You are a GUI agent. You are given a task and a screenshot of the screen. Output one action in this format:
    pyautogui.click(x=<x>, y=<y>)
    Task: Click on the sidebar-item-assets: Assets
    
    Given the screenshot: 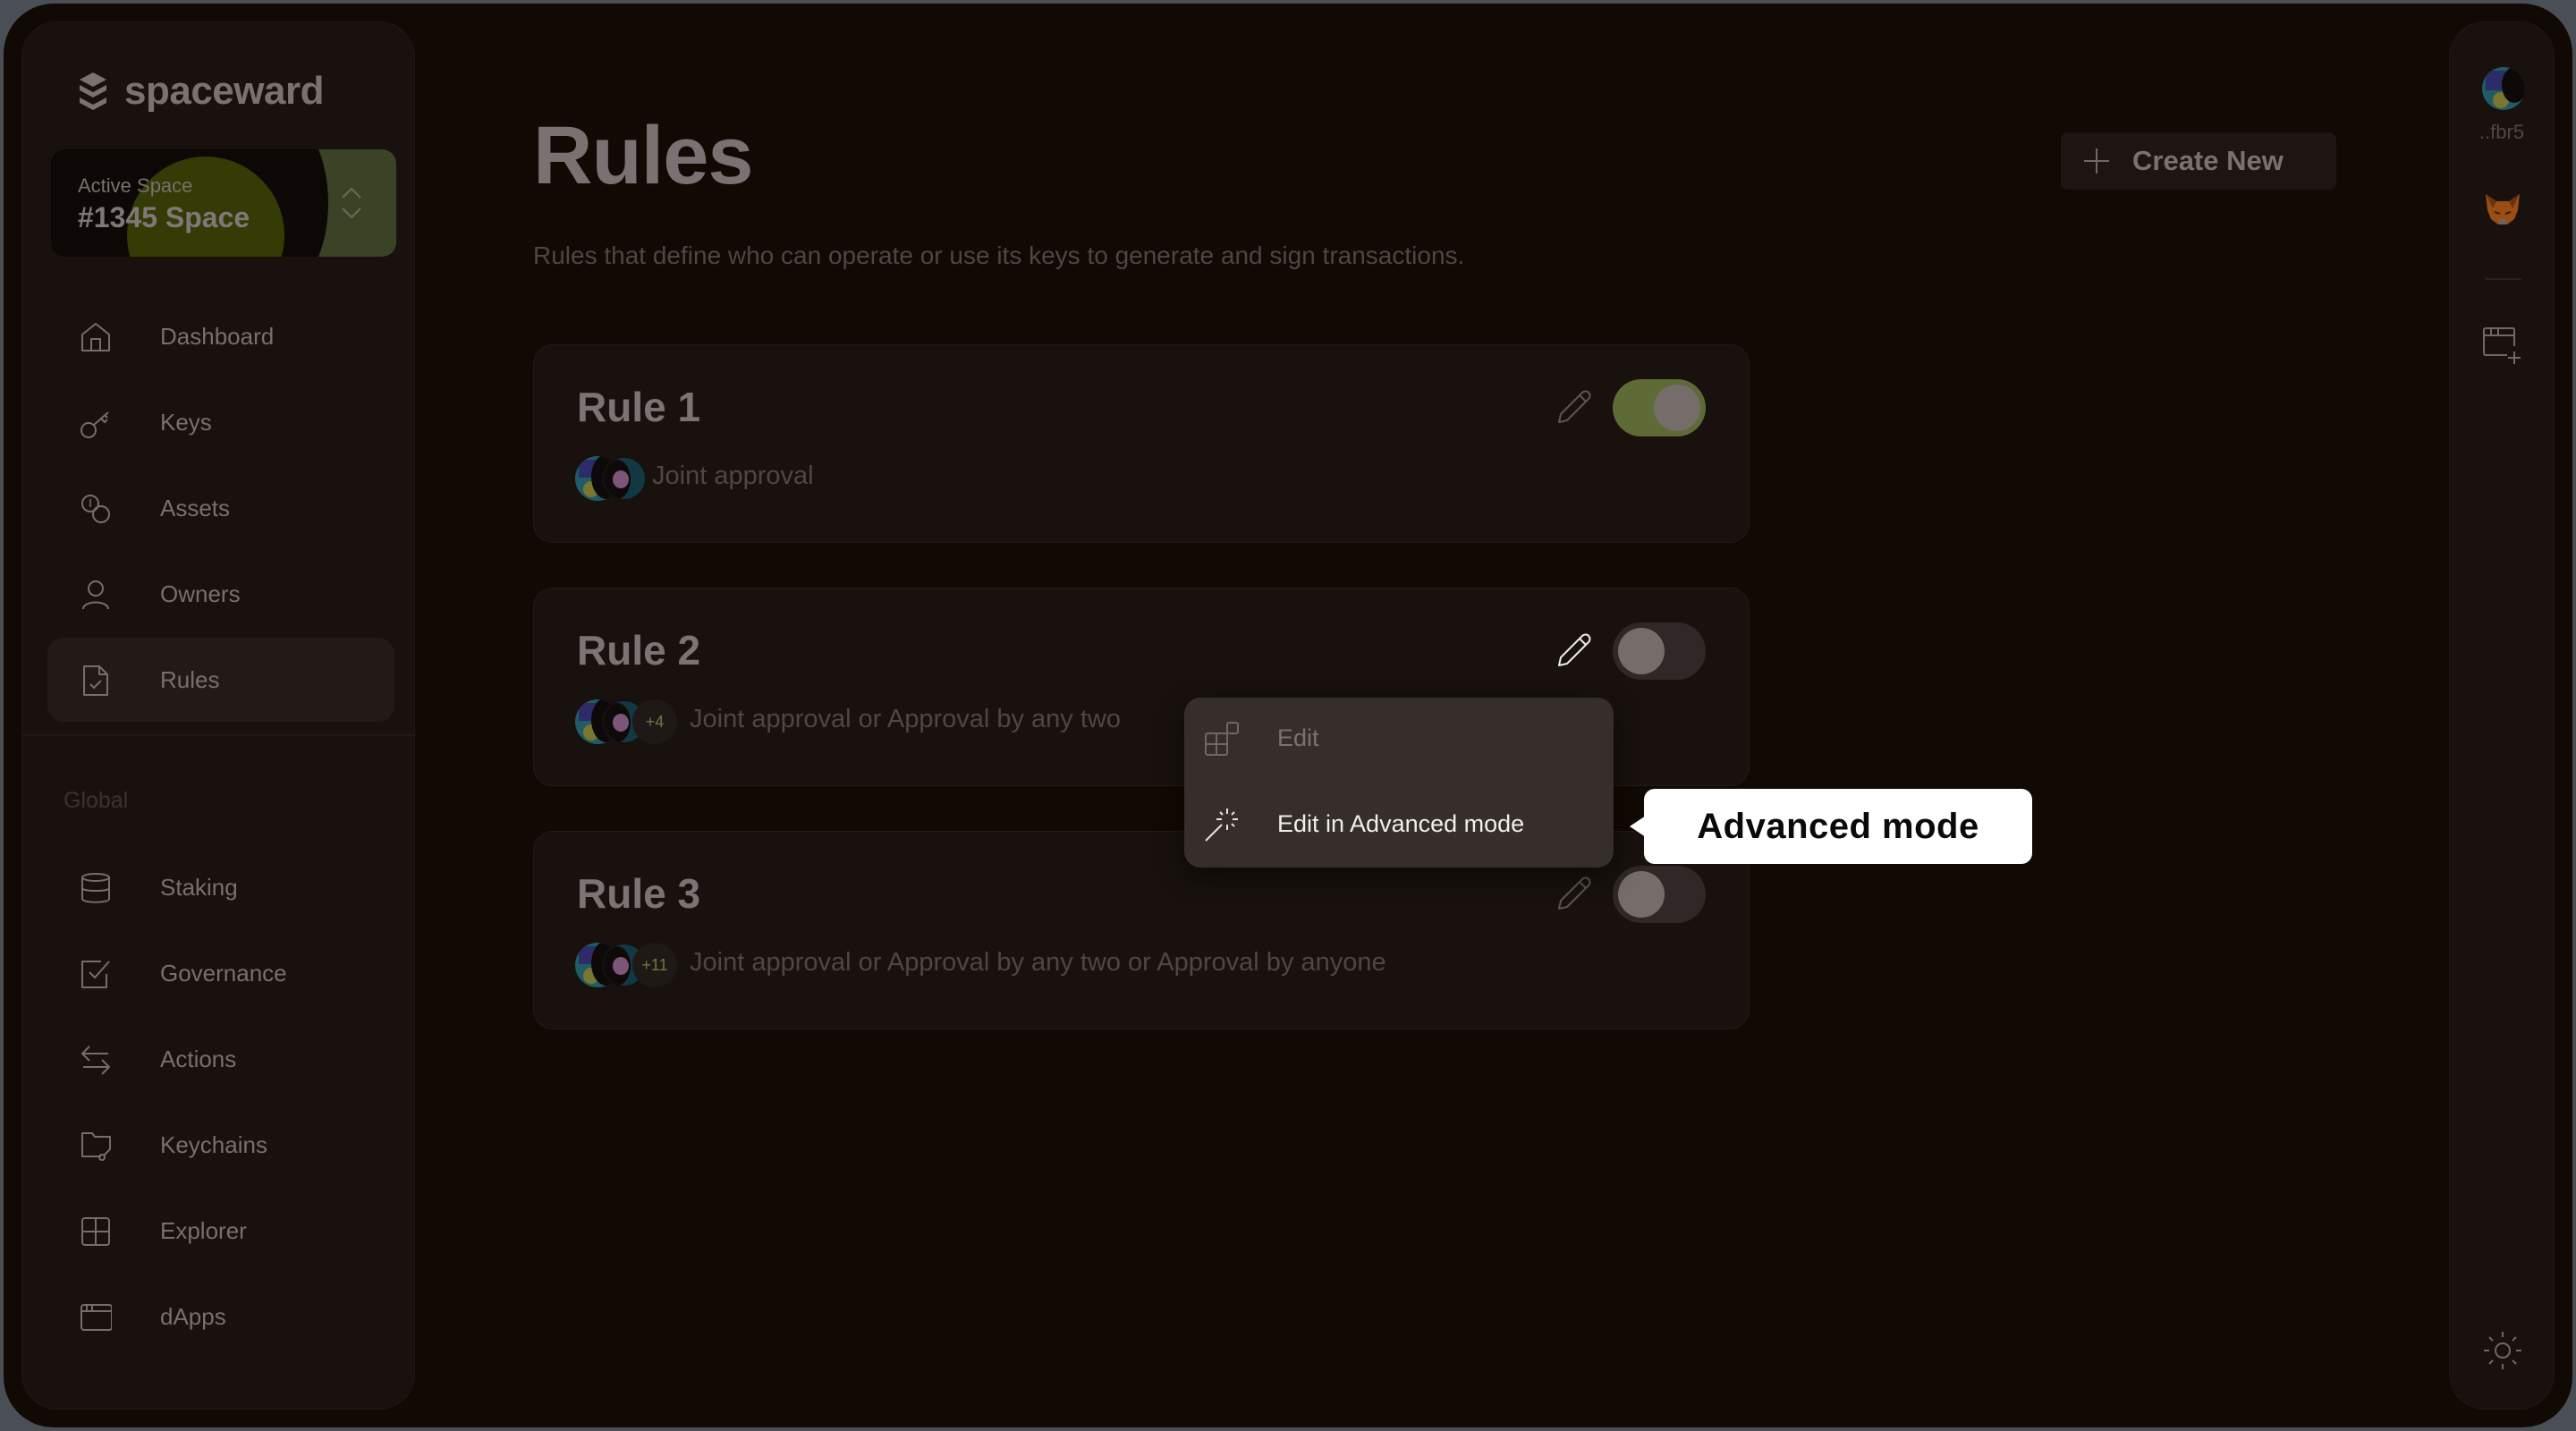 What is the action you would take?
    pyautogui.click(x=220, y=508)
    